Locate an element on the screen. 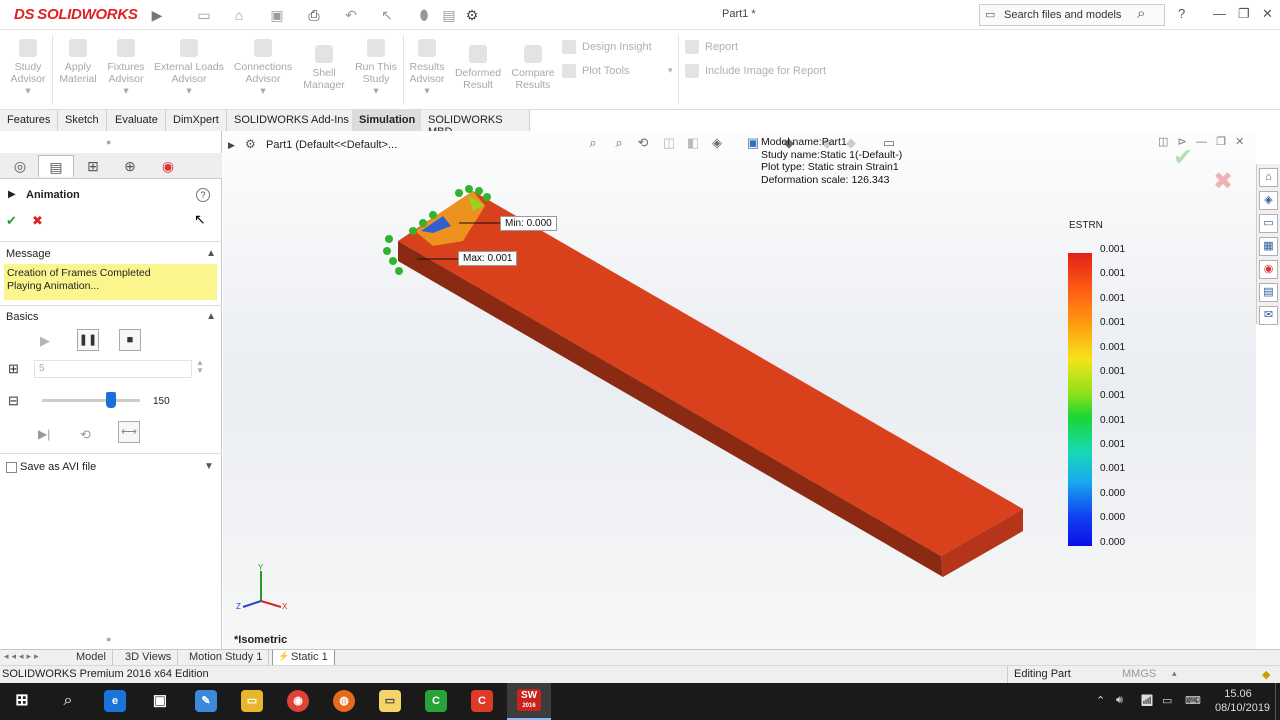 This screenshot has width=1280, height=720. max-annotation: Max: 0.001 is located at coordinates (488, 258).